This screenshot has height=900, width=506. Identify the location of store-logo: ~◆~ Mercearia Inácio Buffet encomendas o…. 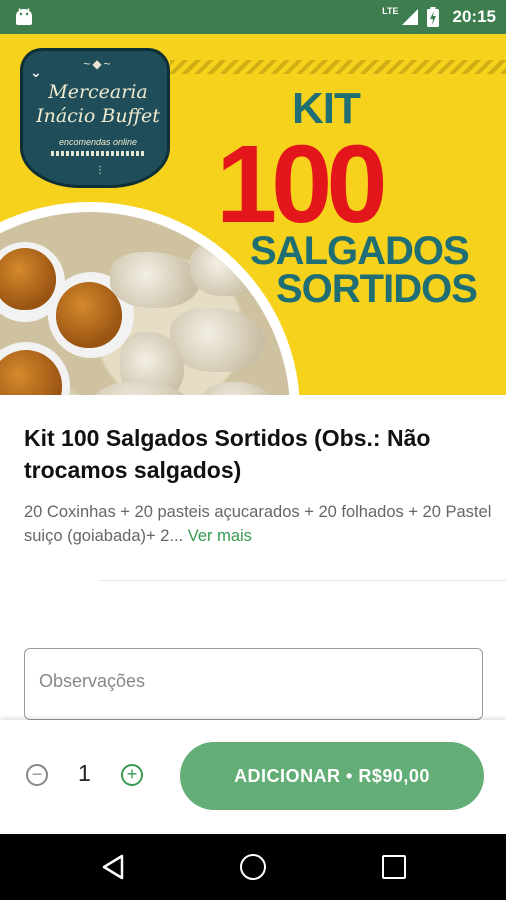
(95, 118).